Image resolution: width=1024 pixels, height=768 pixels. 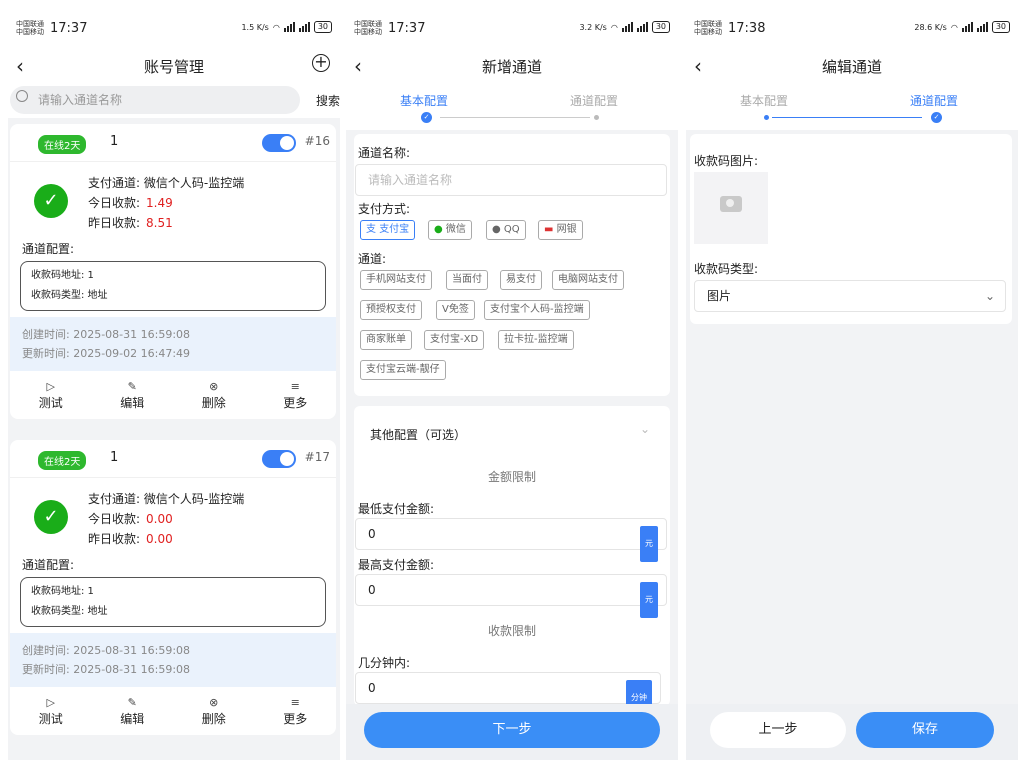 What do you see at coordinates (403, 370) in the screenshot?
I see `channel-chip: 支付宝云端-靓仔` at bounding box center [403, 370].